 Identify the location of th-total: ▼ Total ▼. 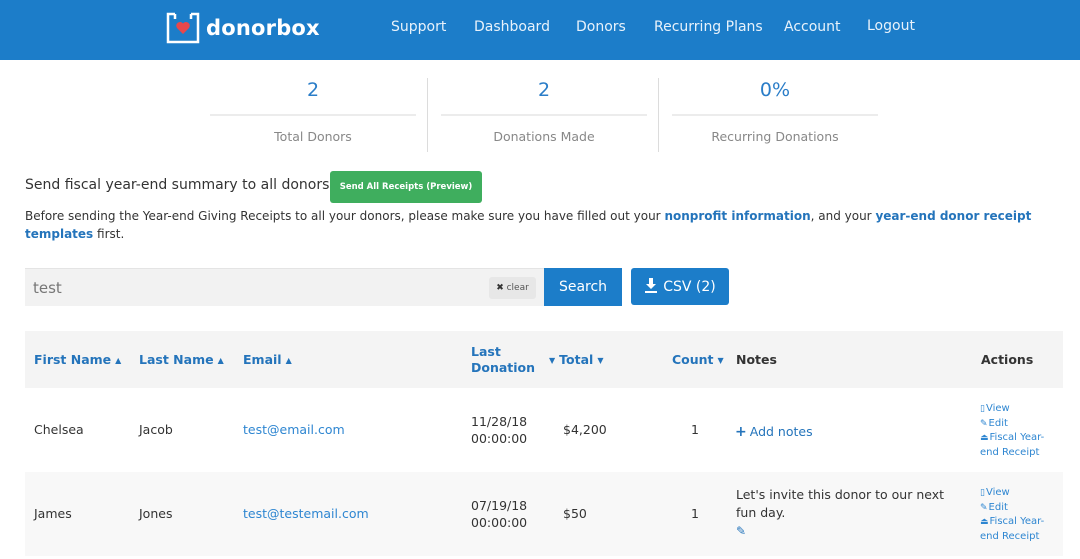
(576, 359).